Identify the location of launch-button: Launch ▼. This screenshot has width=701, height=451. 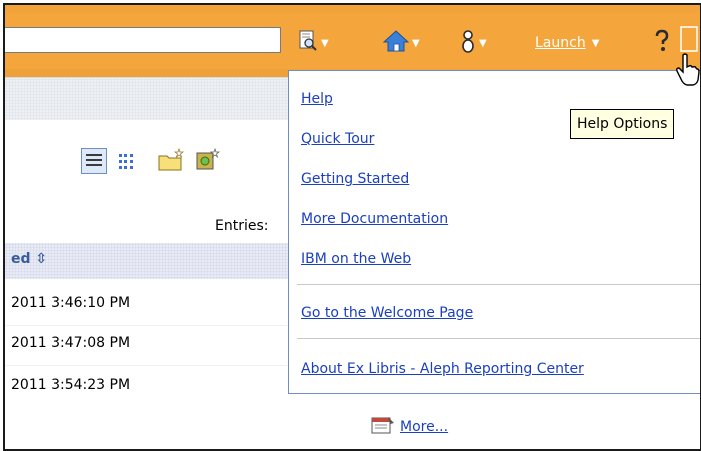
(567, 43).